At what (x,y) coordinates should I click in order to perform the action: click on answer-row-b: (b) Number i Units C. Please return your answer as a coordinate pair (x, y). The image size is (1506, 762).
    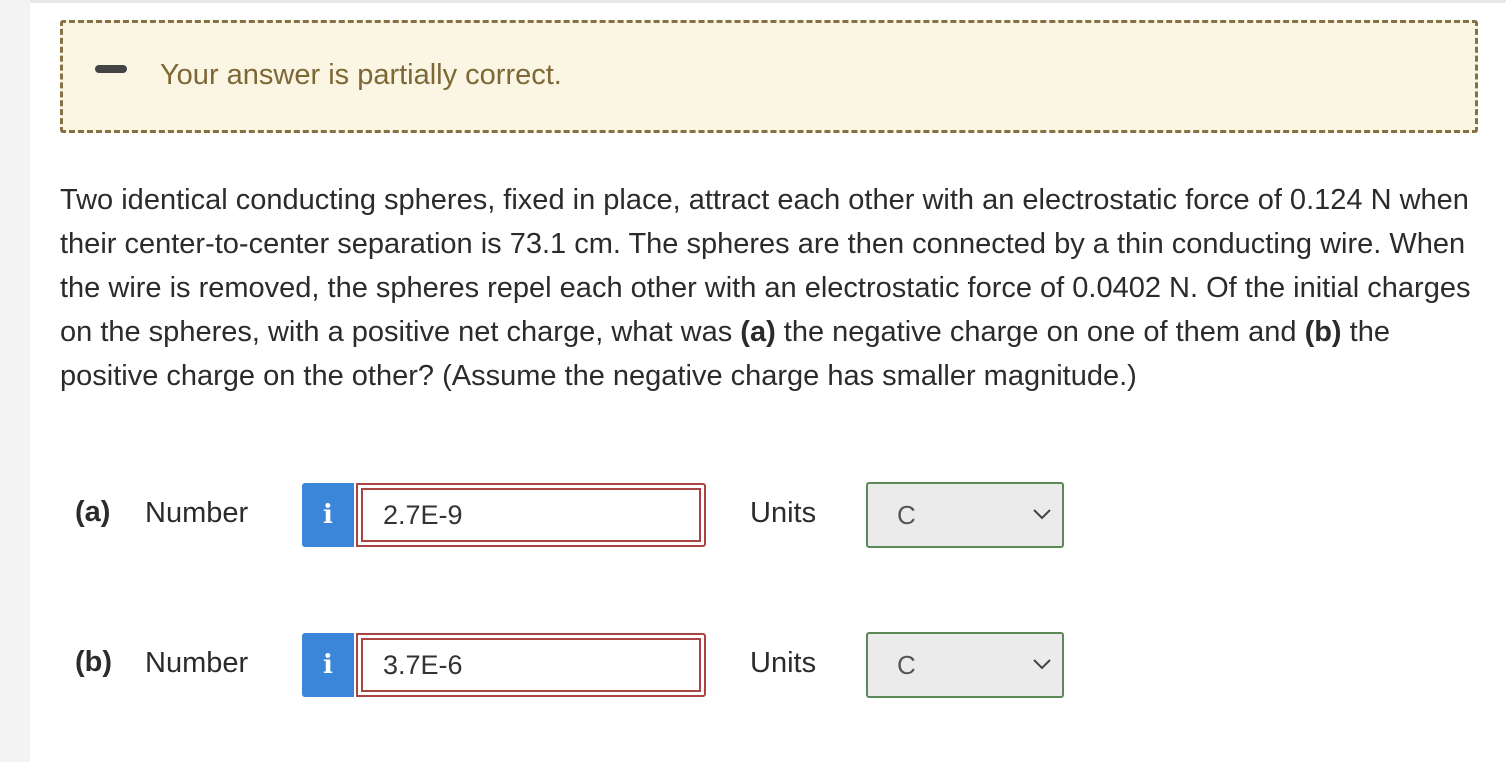
    Looking at the image, I should click on (580, 665).